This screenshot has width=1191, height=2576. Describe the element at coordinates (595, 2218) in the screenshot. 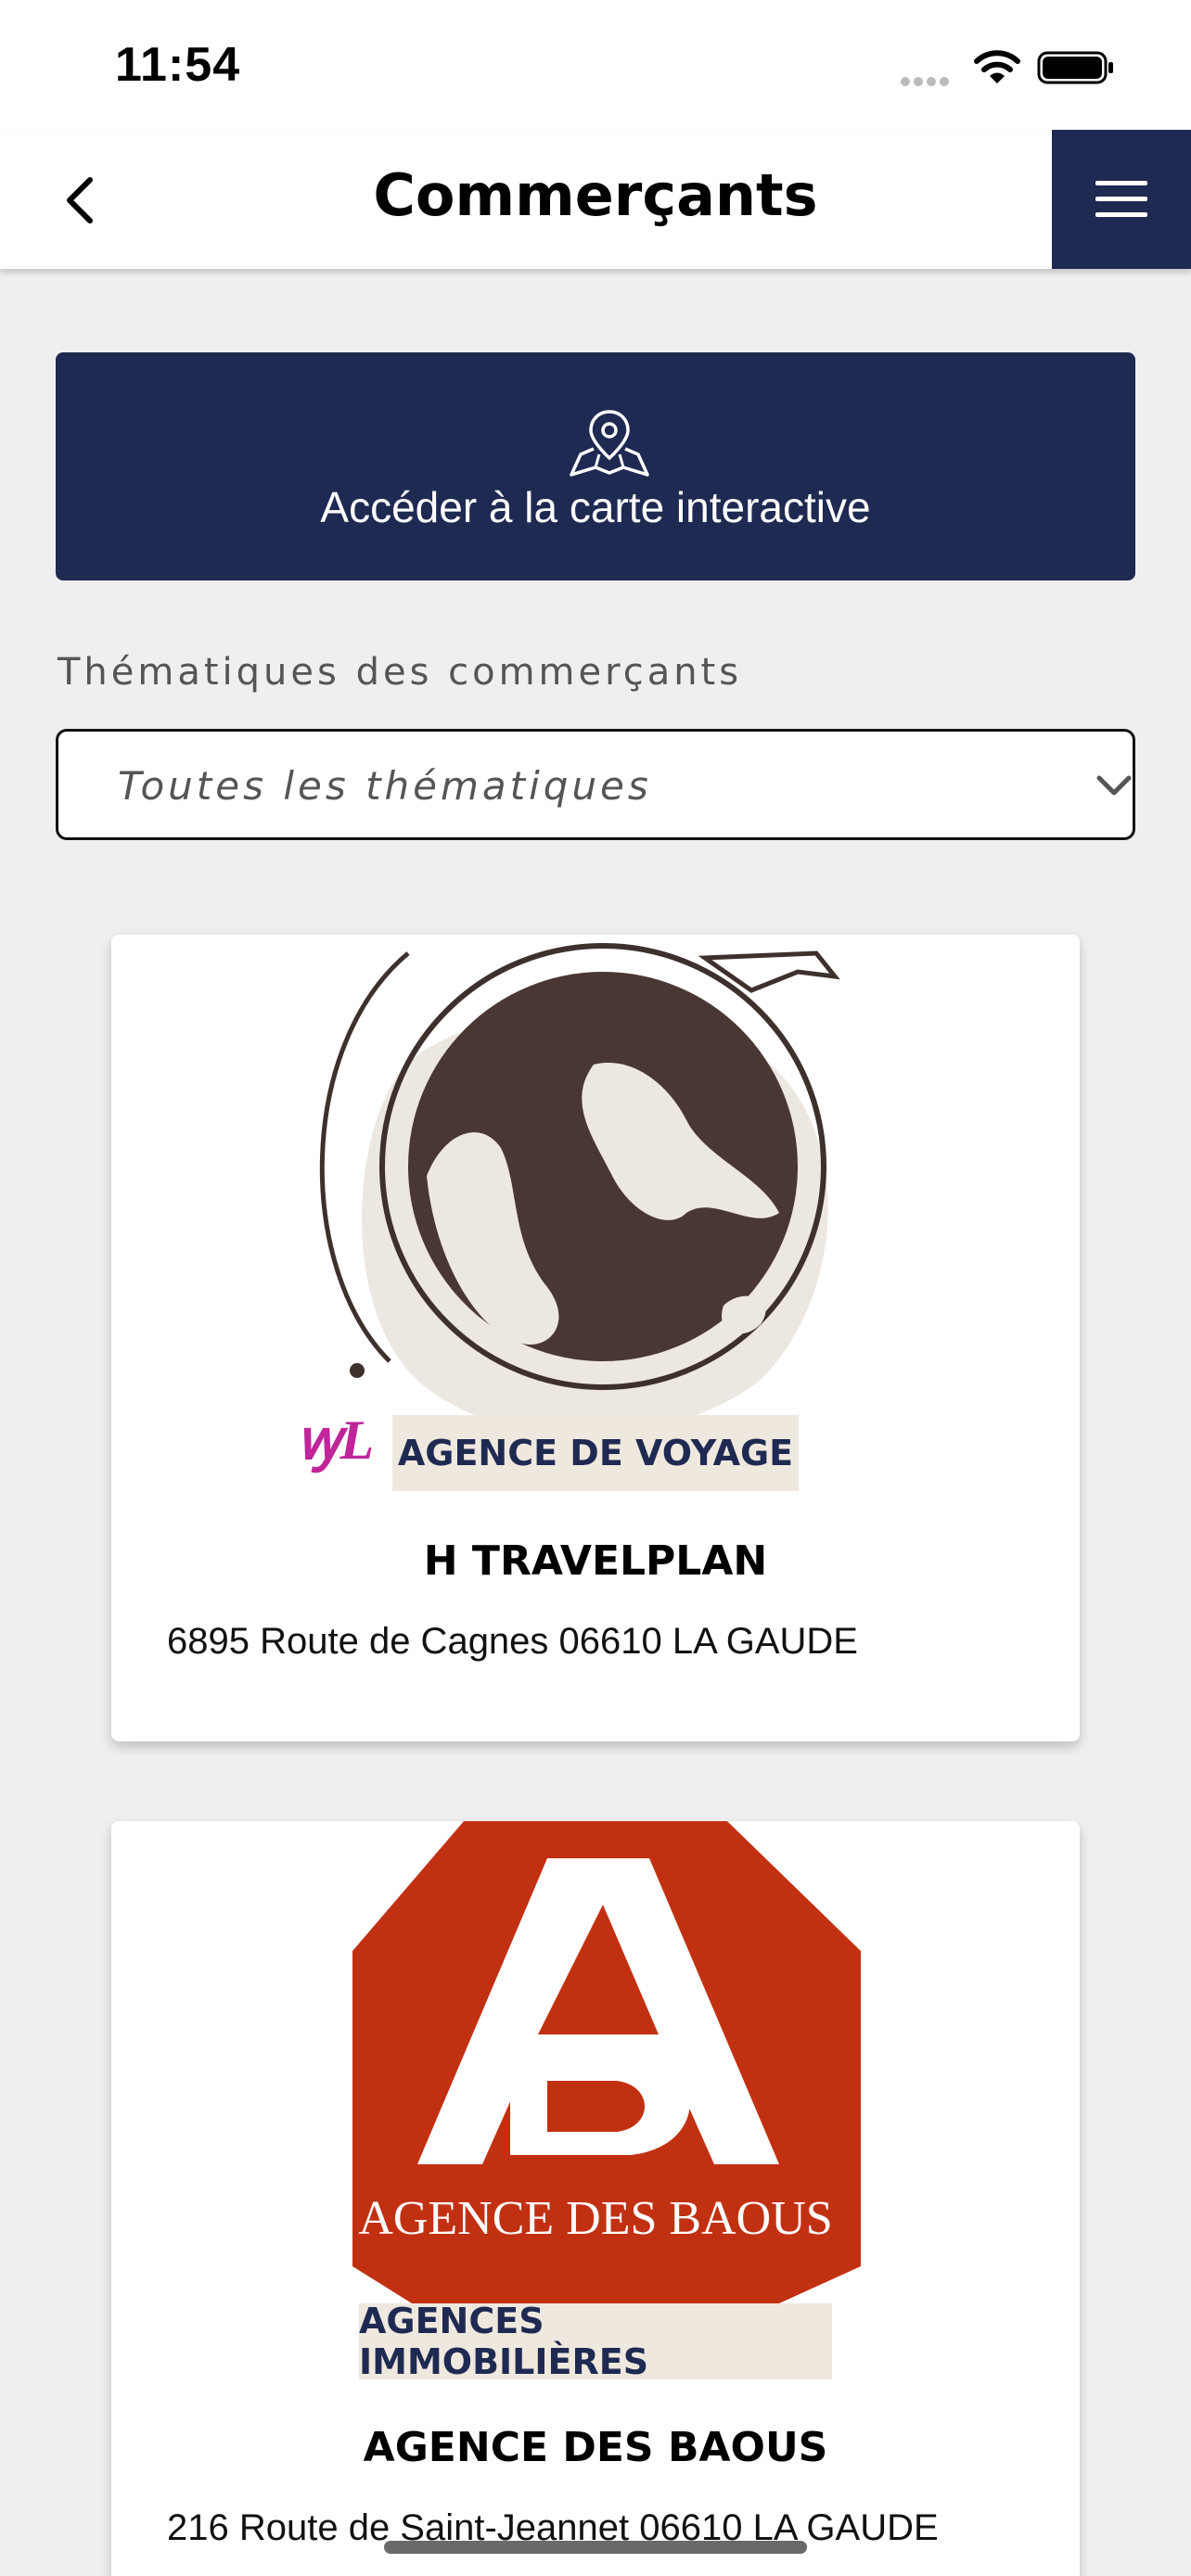

I see `logo-text: AGENCE DES BAOUS` at that location.